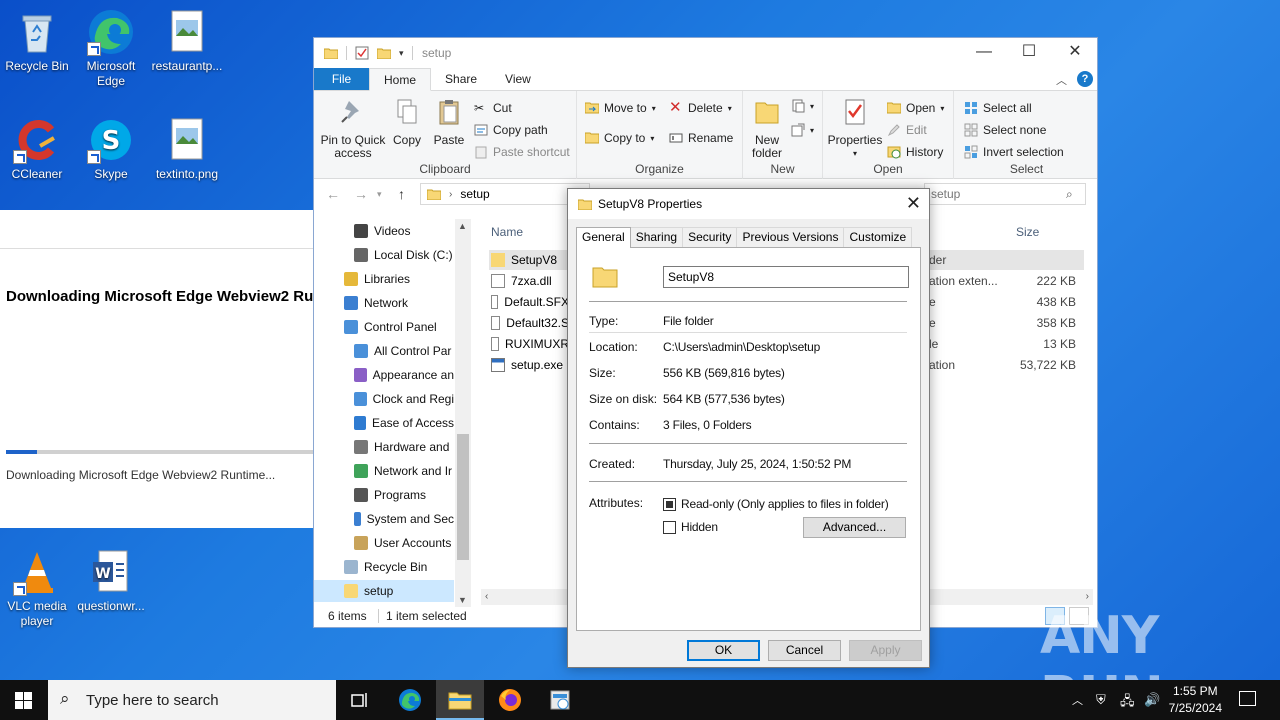 The height and width of the screenshot is (720, 1280). I want to click on copy-path-button: Copy path, so click(511, 130).